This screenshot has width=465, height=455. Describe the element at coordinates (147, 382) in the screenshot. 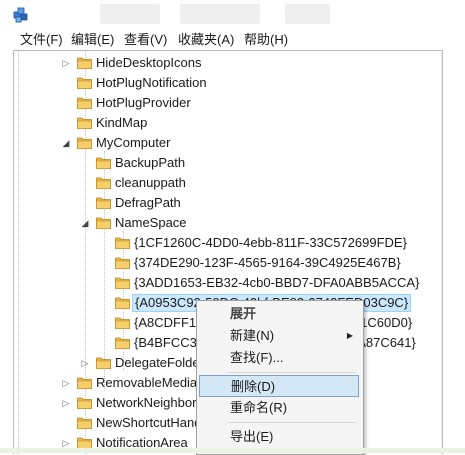

I see `tree-node-label: RemovableMedia` at that location.